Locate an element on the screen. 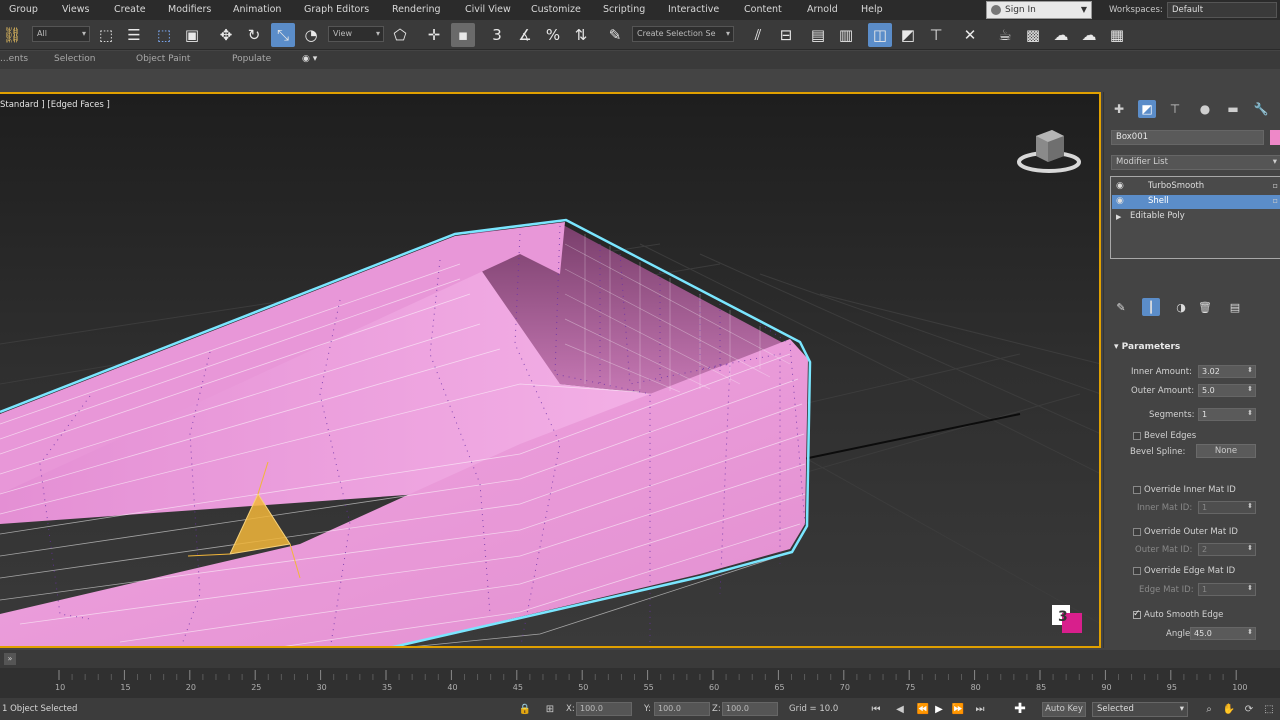  scale-icon: ⤡ is located at coordinates (283, 35).